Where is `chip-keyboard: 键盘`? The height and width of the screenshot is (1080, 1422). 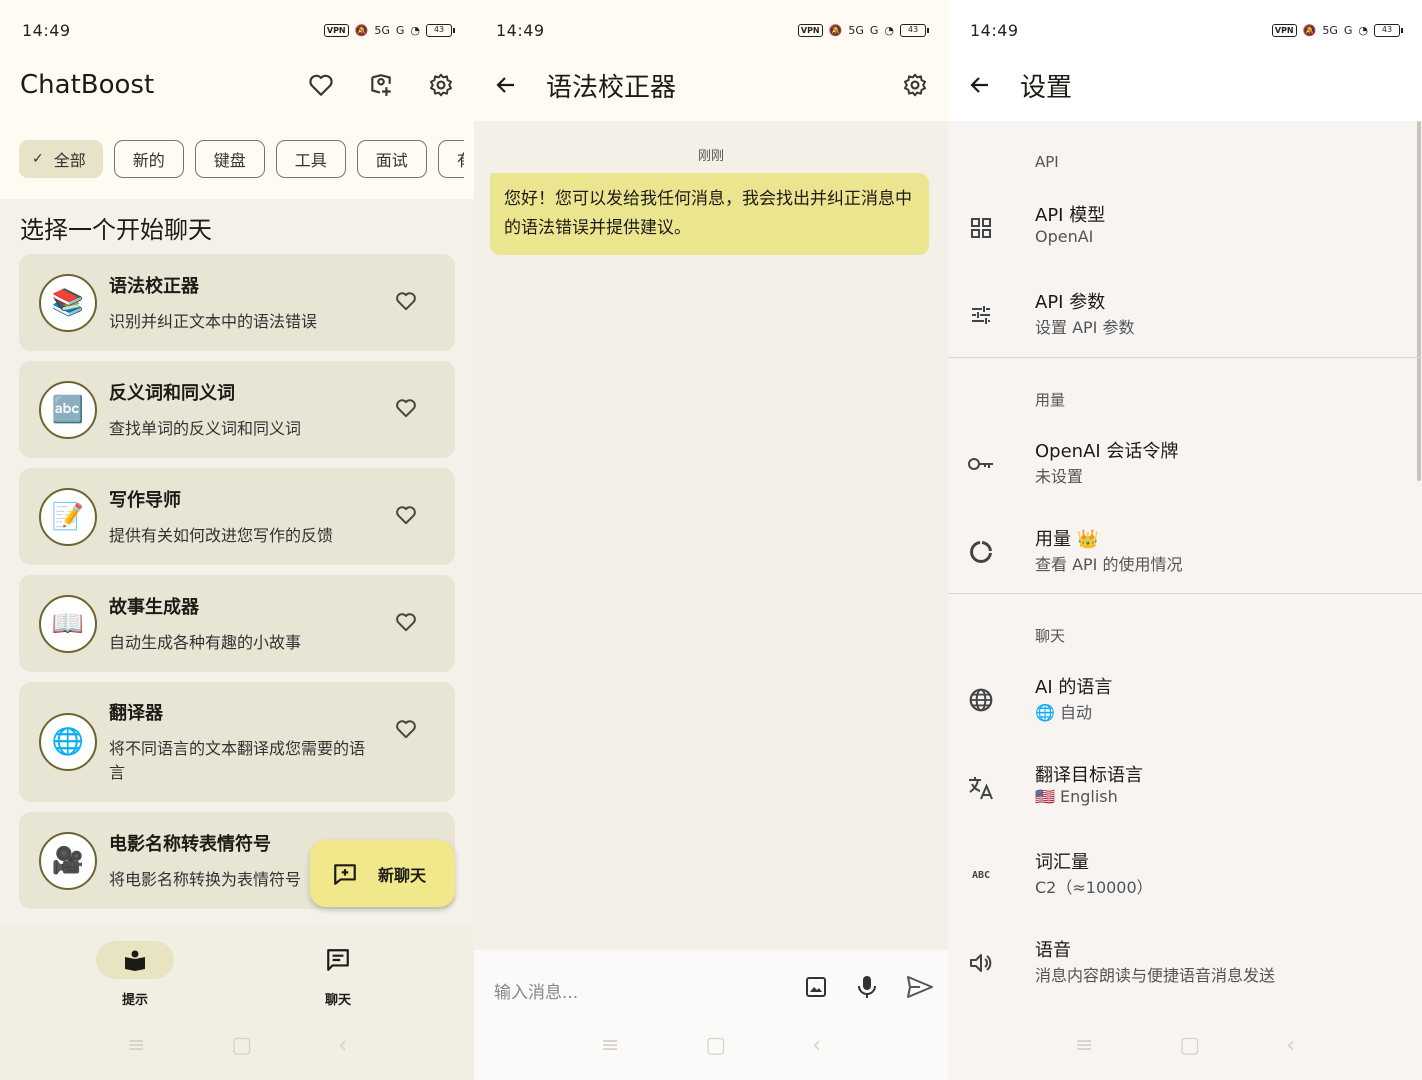
chip-keyboard: 键盘 is located at coordinates (229, 159).